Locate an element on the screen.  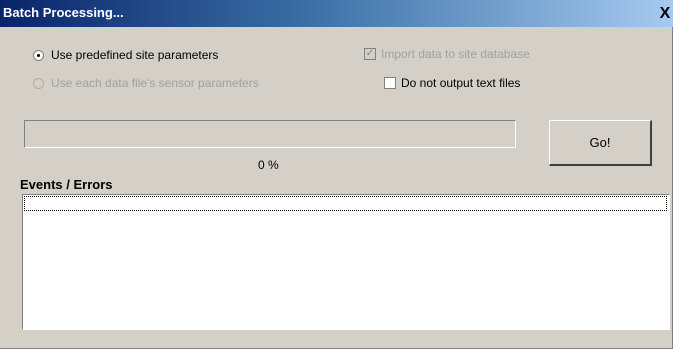
radio-predefined-site-parameters: Use predefined site parameters is located at coordinates (125, 55).